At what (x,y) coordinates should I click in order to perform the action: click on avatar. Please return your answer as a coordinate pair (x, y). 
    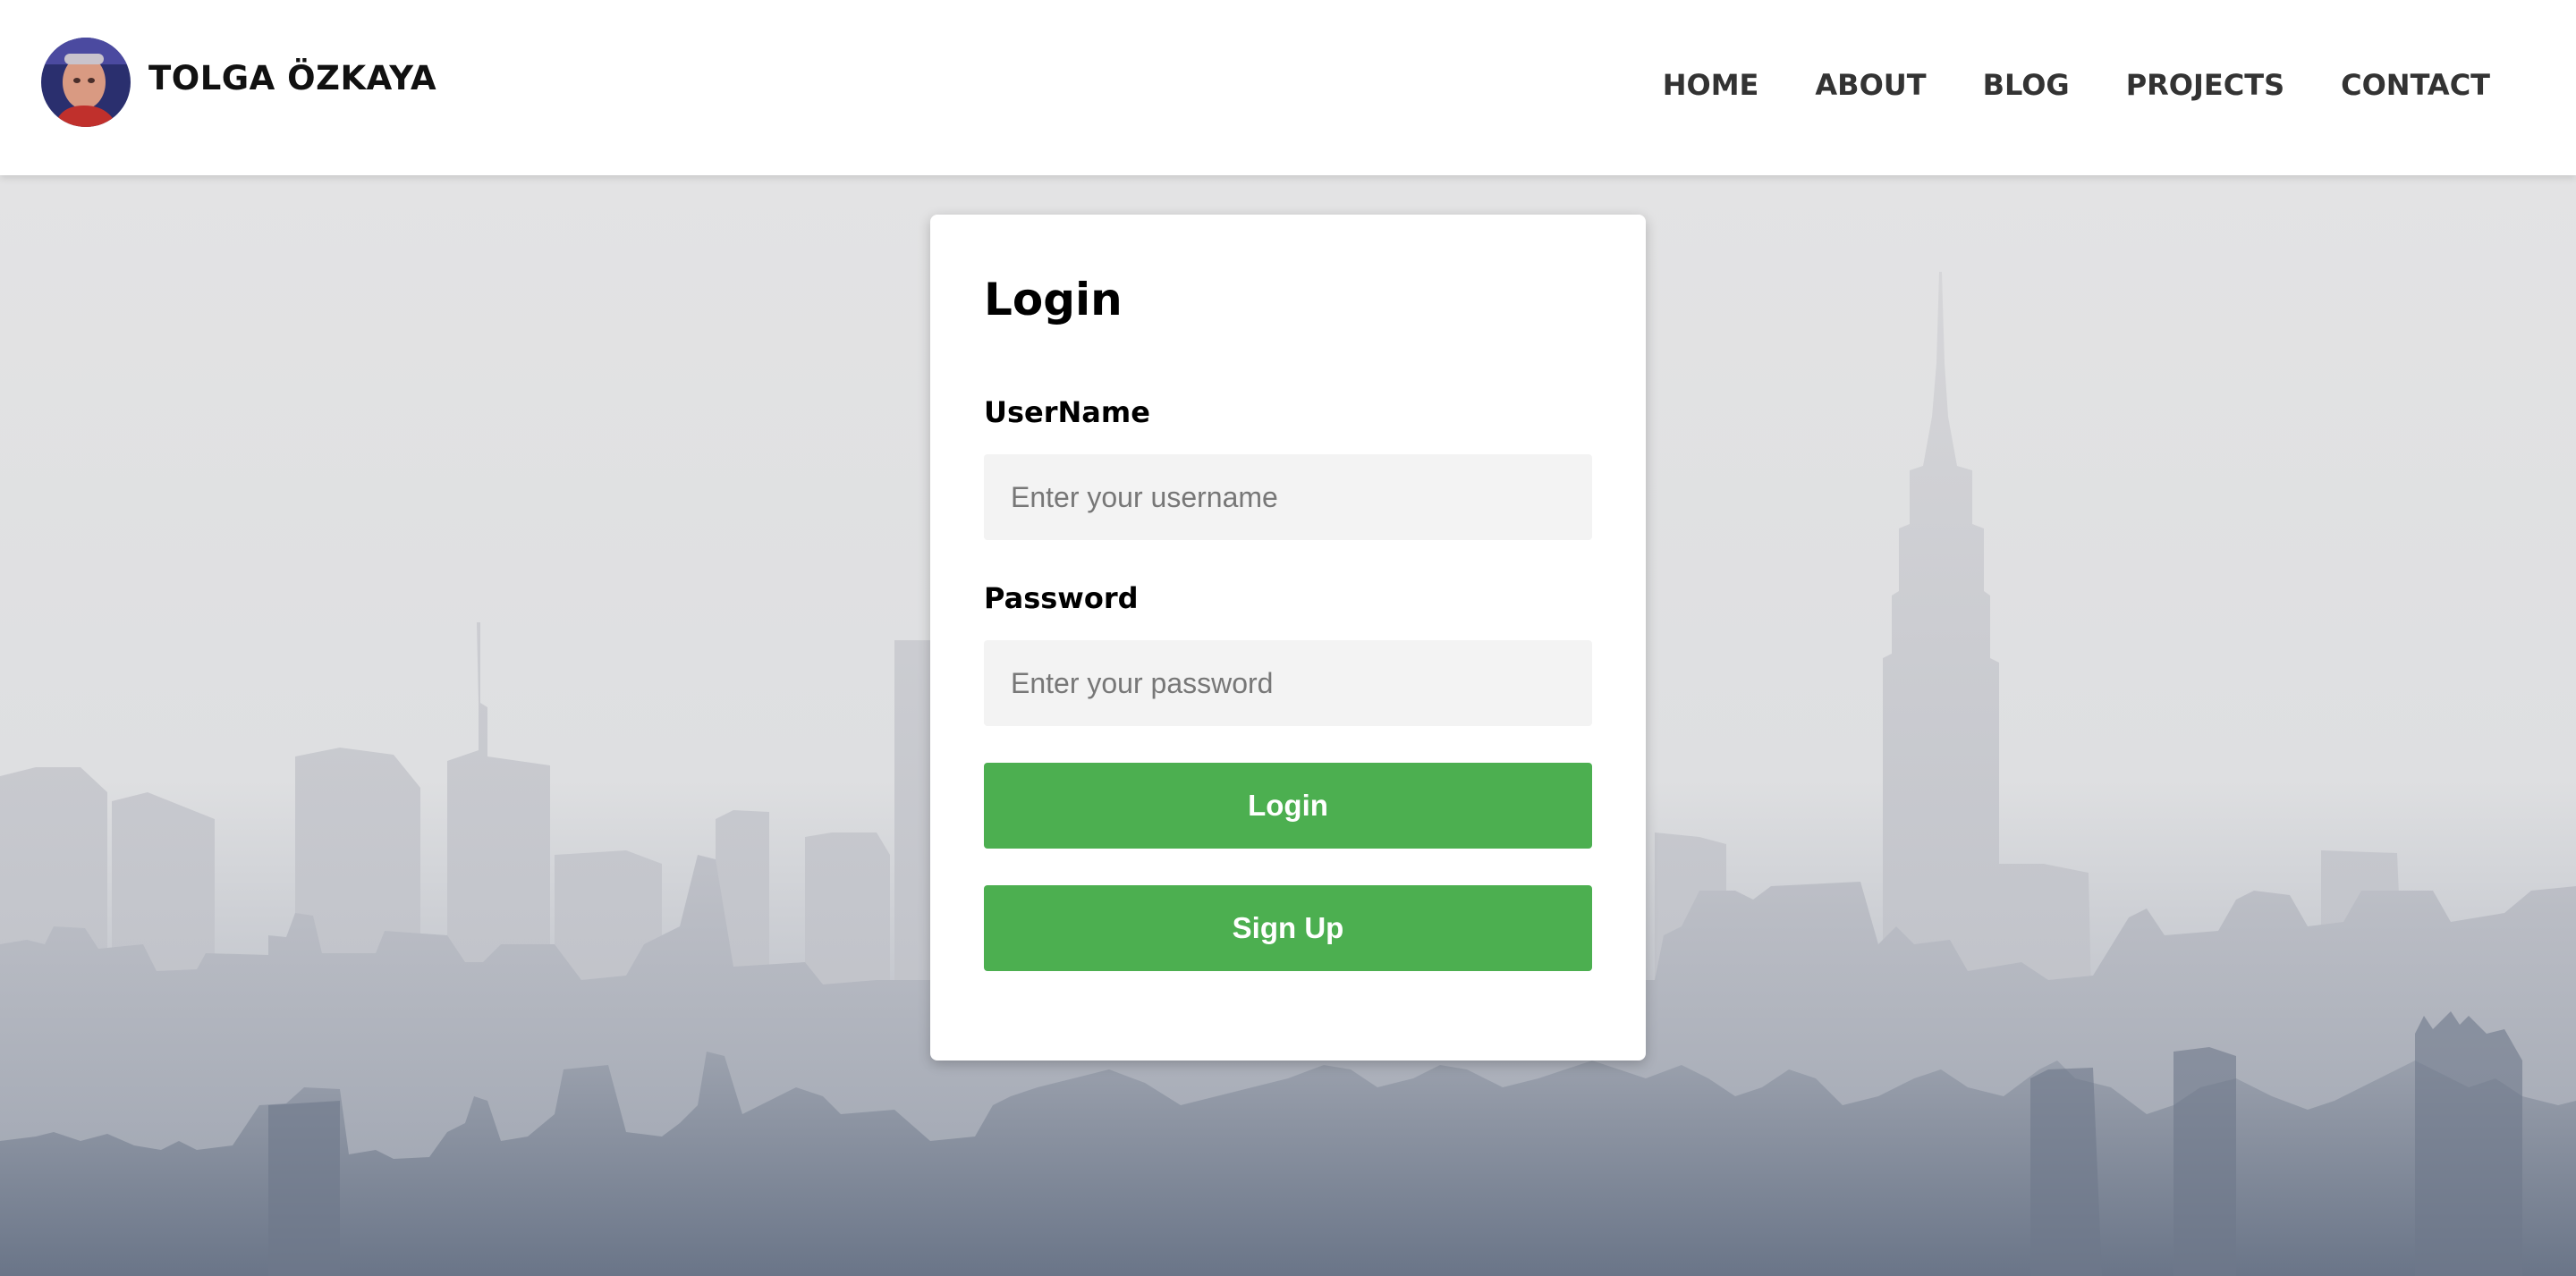
    Looking at the image, I should click on (86, 82).